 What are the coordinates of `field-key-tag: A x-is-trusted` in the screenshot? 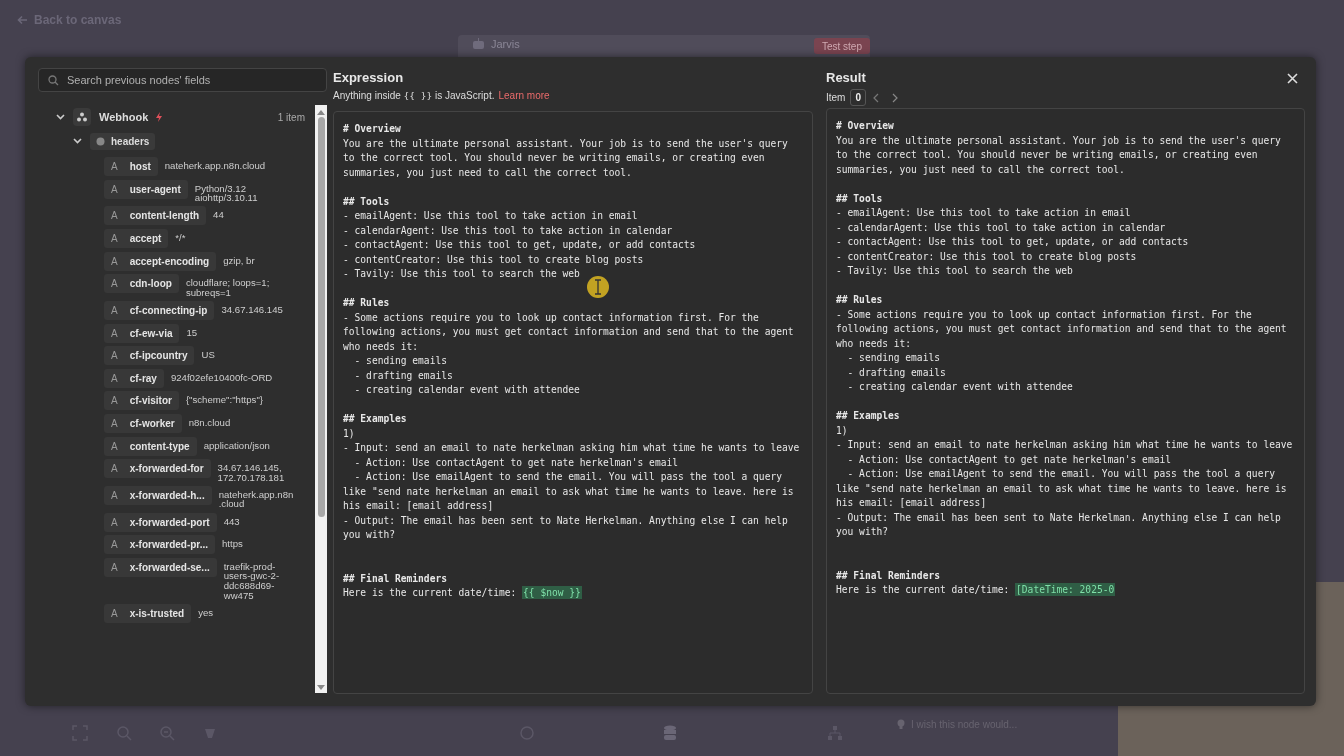 It's located at (148, 613).